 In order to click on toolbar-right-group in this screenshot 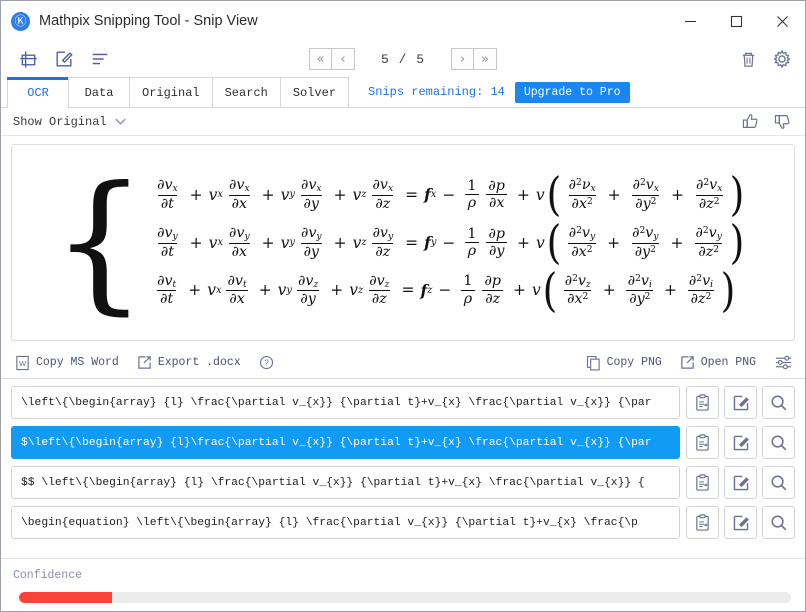, I will do `click(765, 59)`.